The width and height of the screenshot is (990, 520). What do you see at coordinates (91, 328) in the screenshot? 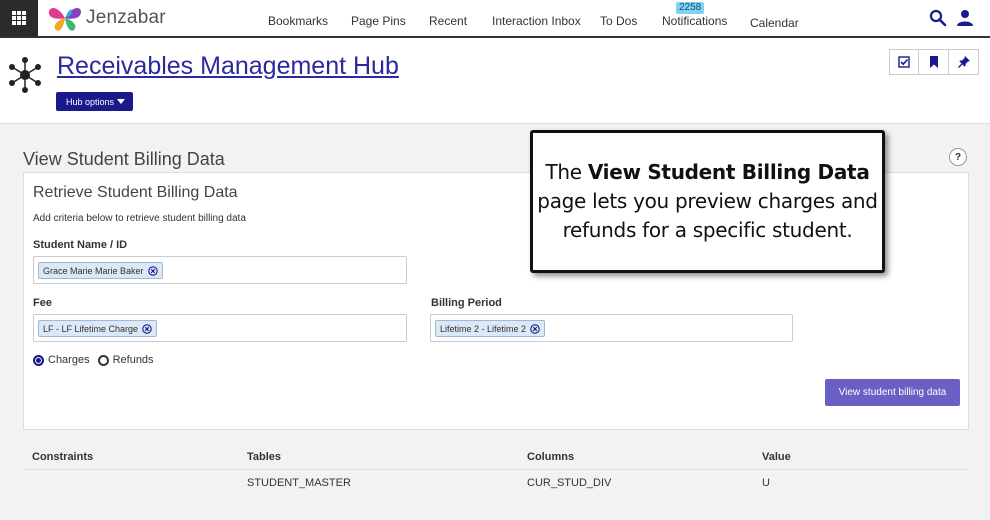
I see `fee-chip-label: LF - LF Lifetime Charge` at bounding box center [91, 328].